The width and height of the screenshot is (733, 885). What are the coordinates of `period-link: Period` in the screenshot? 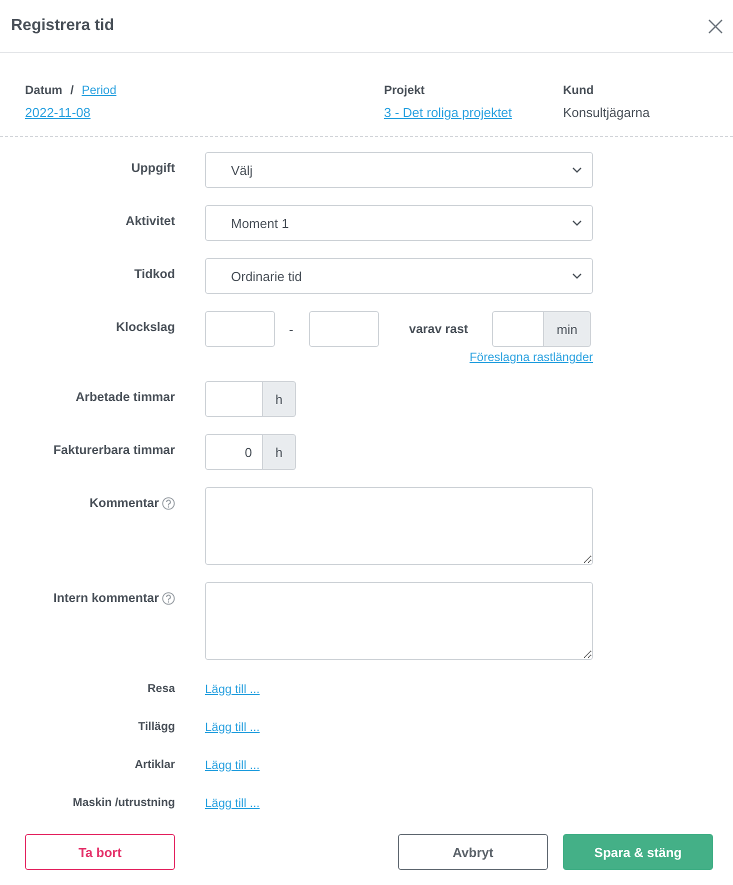 It's located at (99, 90).